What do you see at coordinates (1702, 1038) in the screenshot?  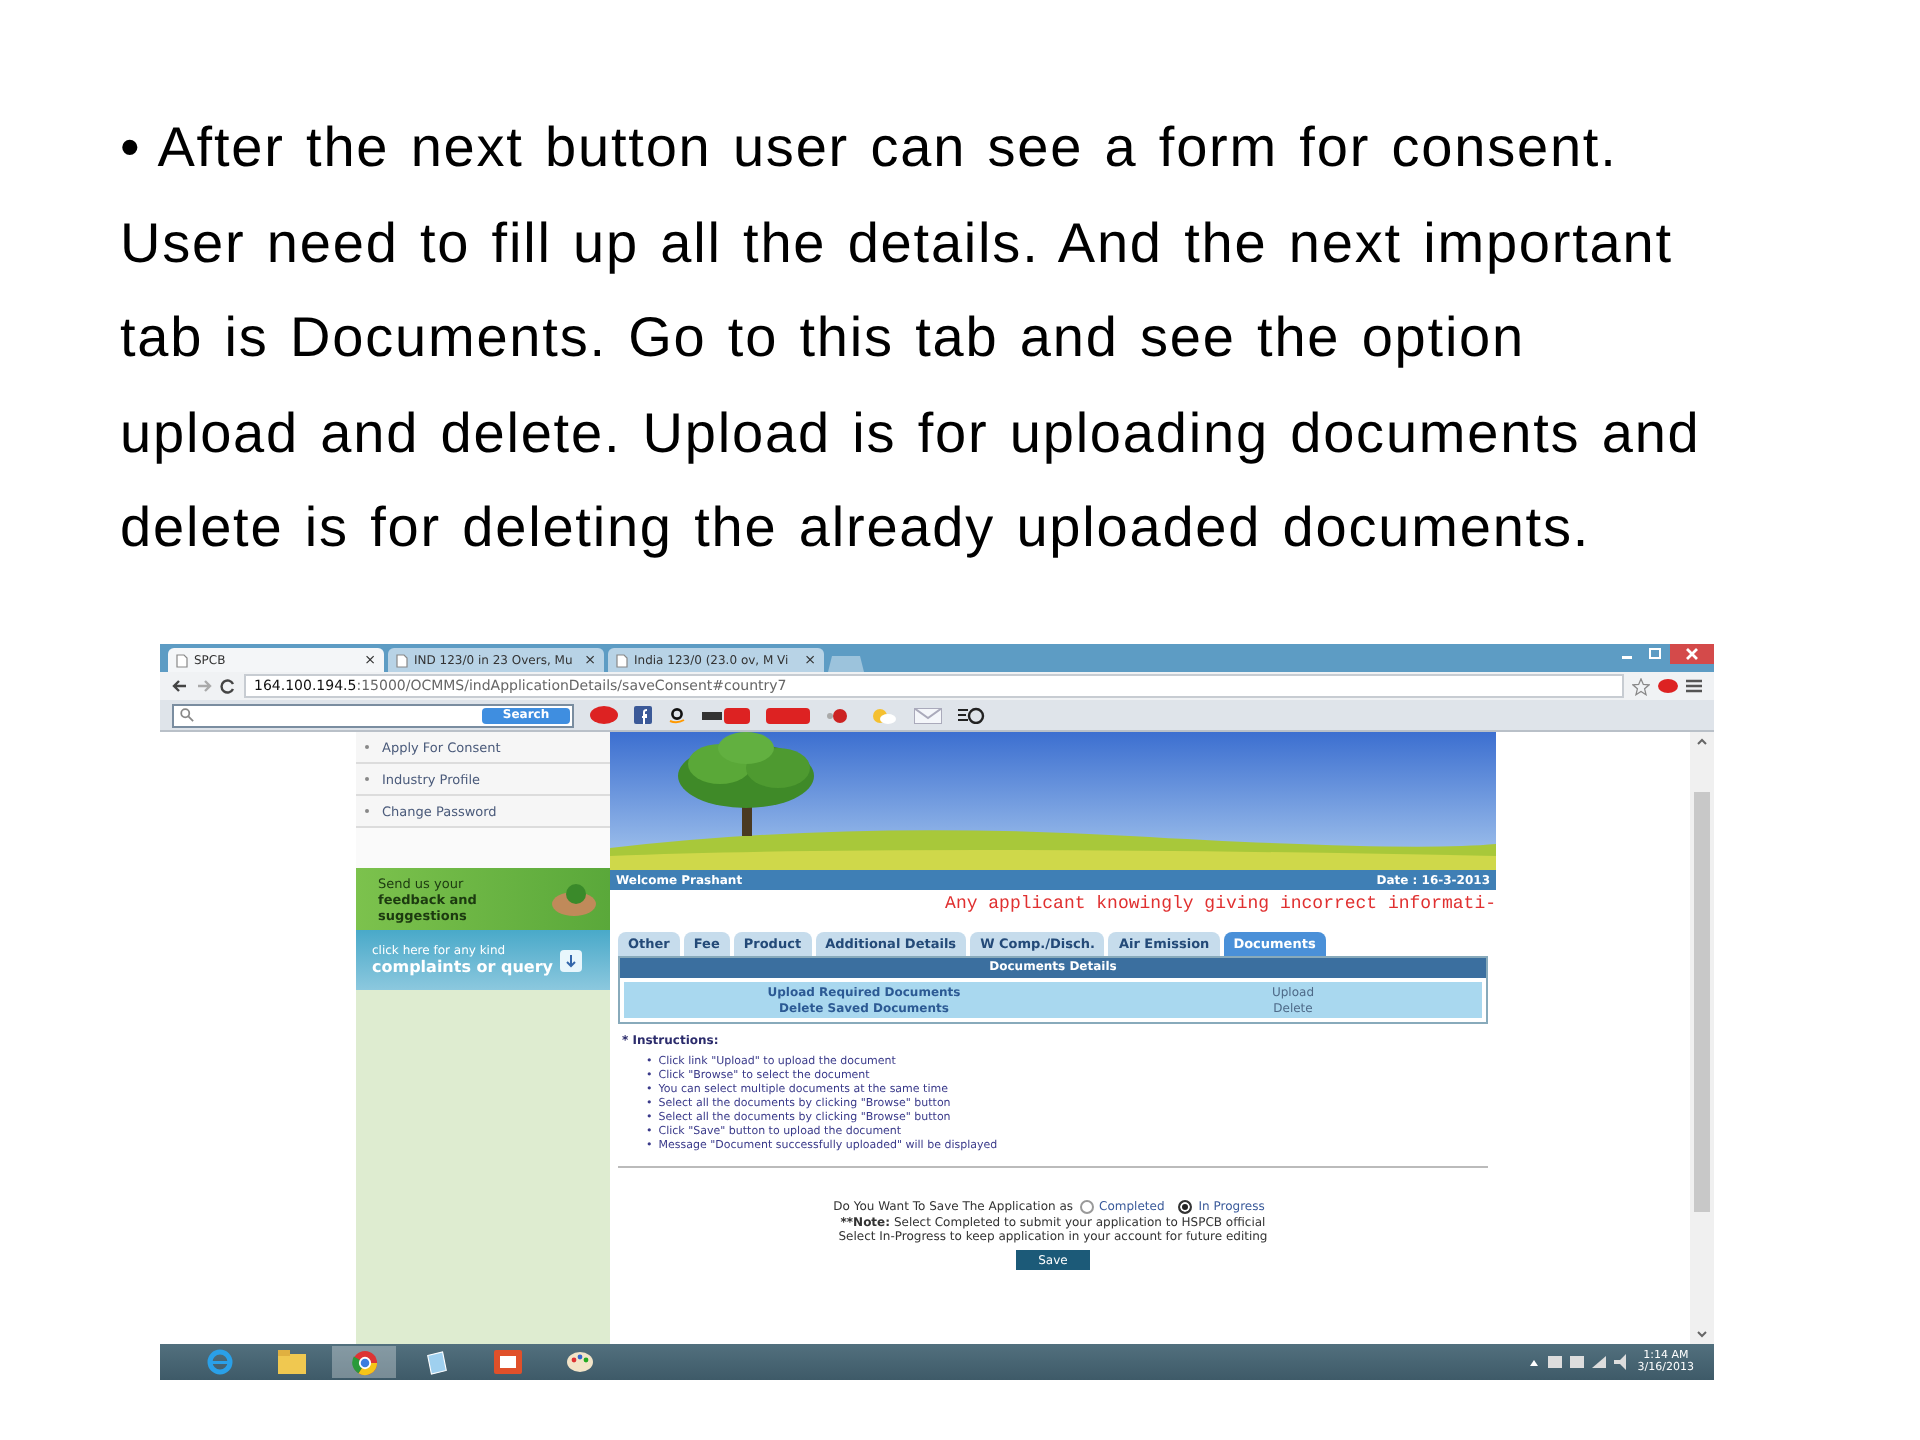 I see `scrollbar` at bounding box center [1702, 1038].